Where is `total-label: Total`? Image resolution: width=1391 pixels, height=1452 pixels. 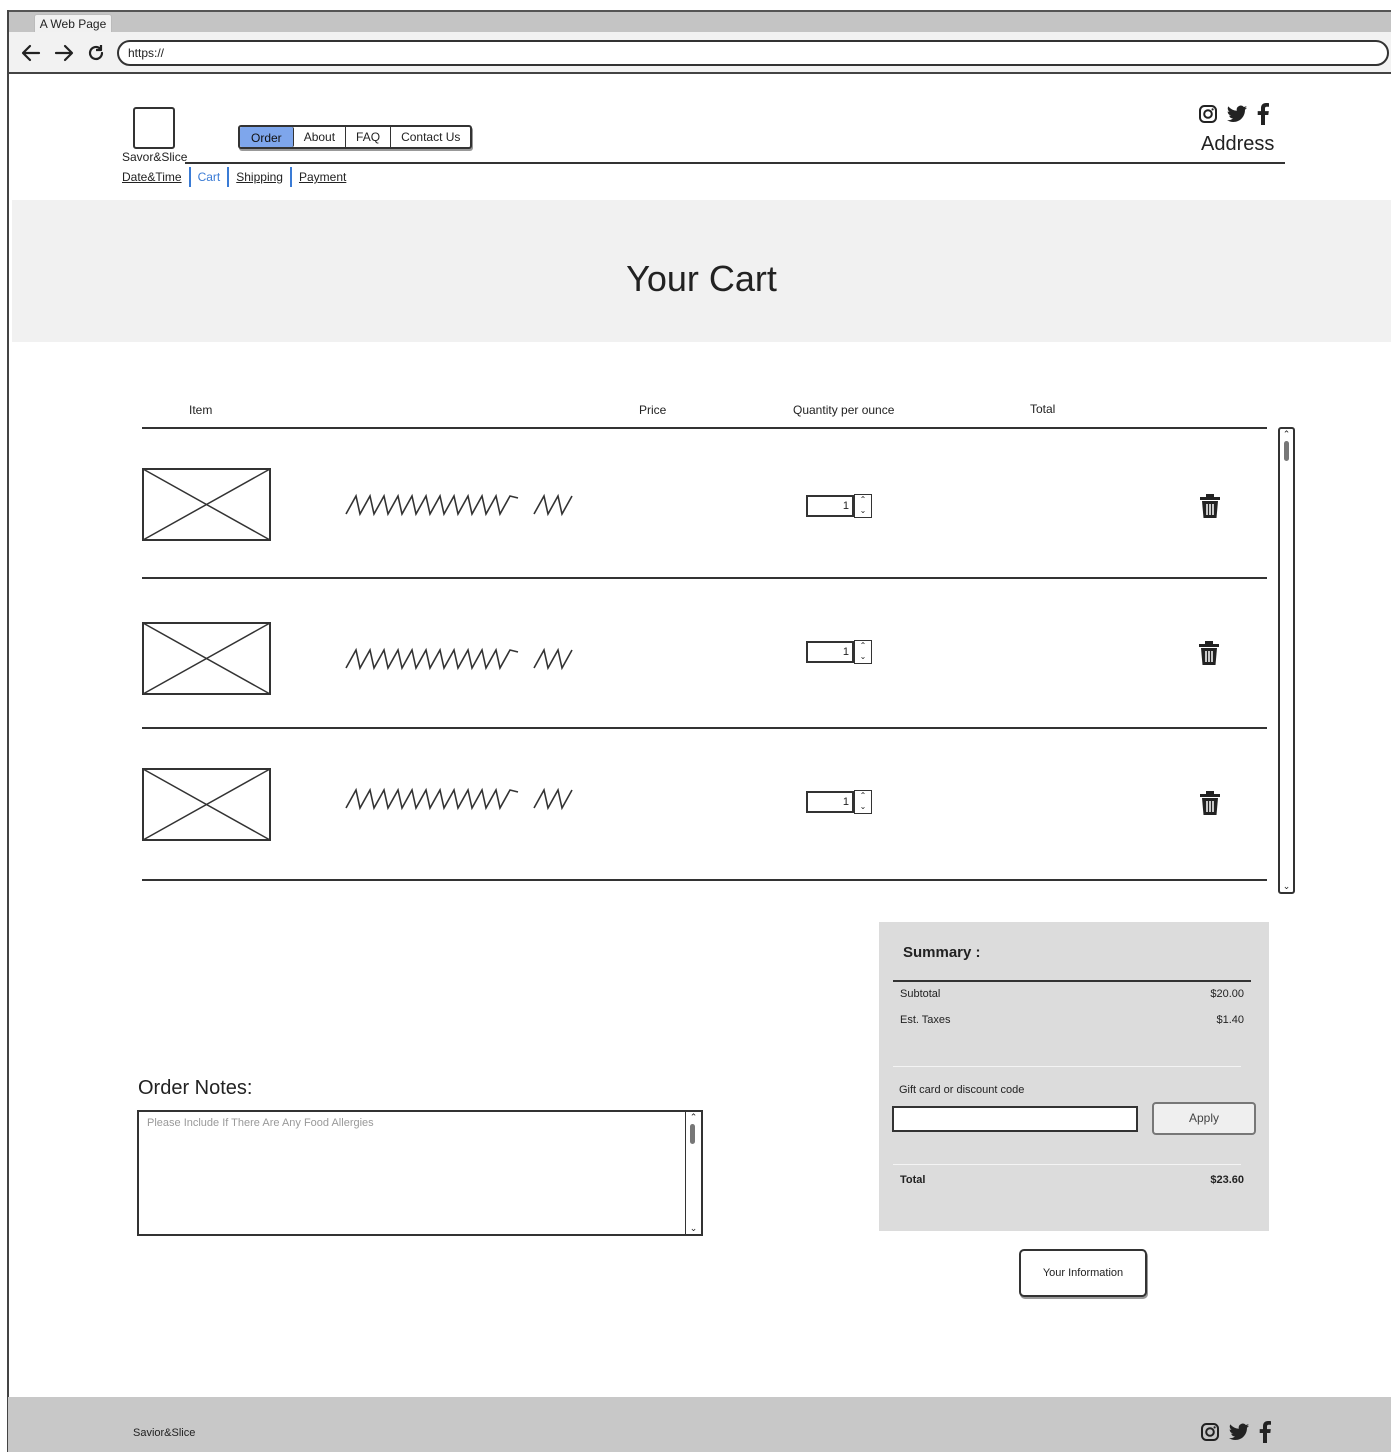
total-label: Total is located at coordinates (913, 1180).